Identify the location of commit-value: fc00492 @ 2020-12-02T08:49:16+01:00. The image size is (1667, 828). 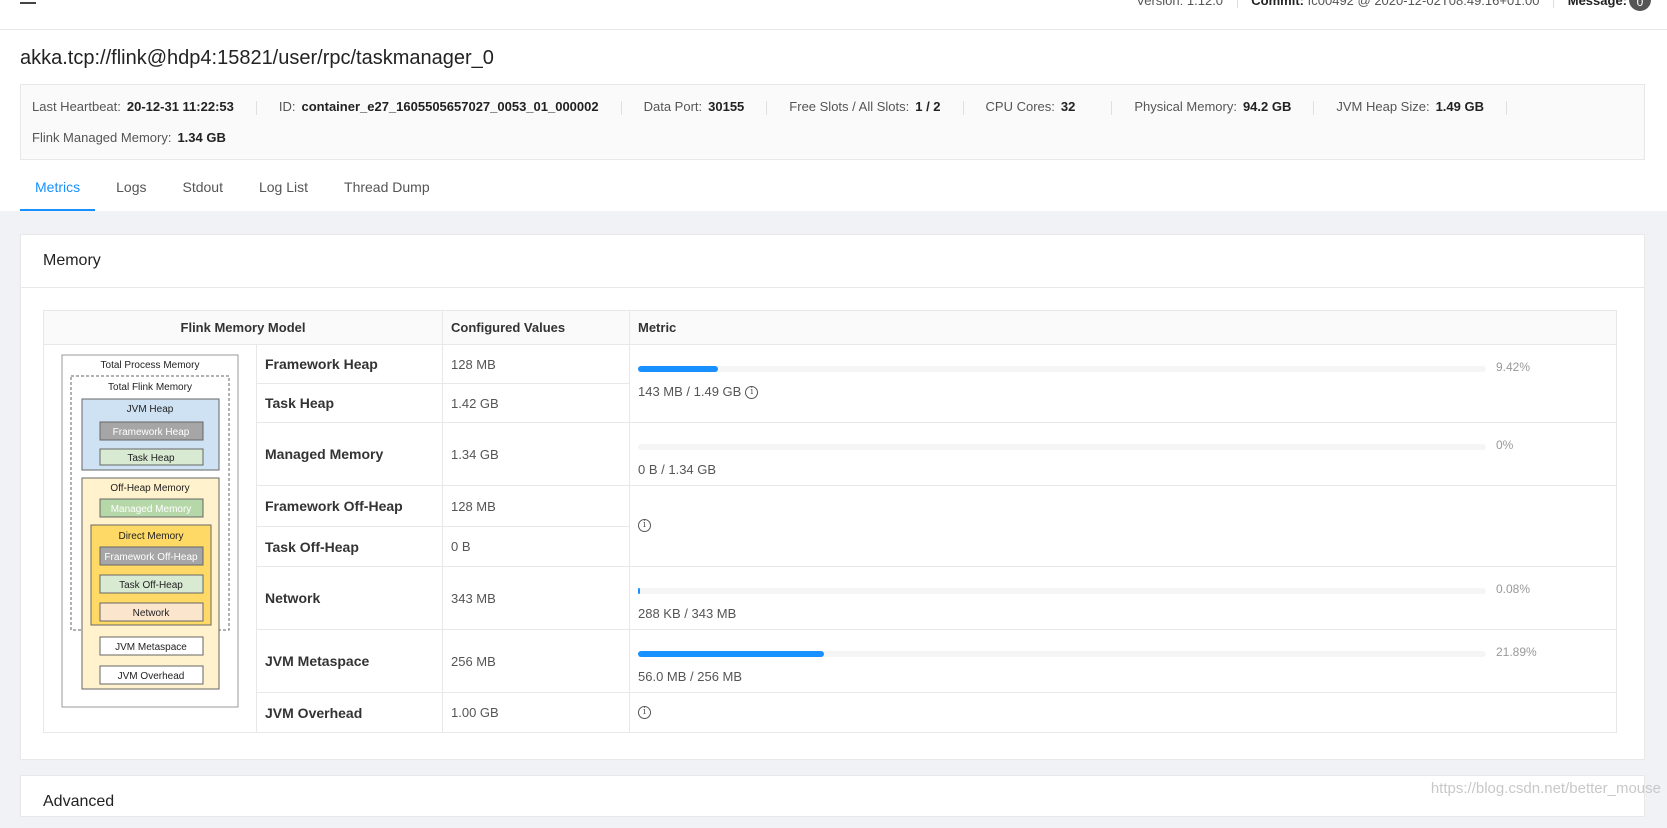
(1423, 4).